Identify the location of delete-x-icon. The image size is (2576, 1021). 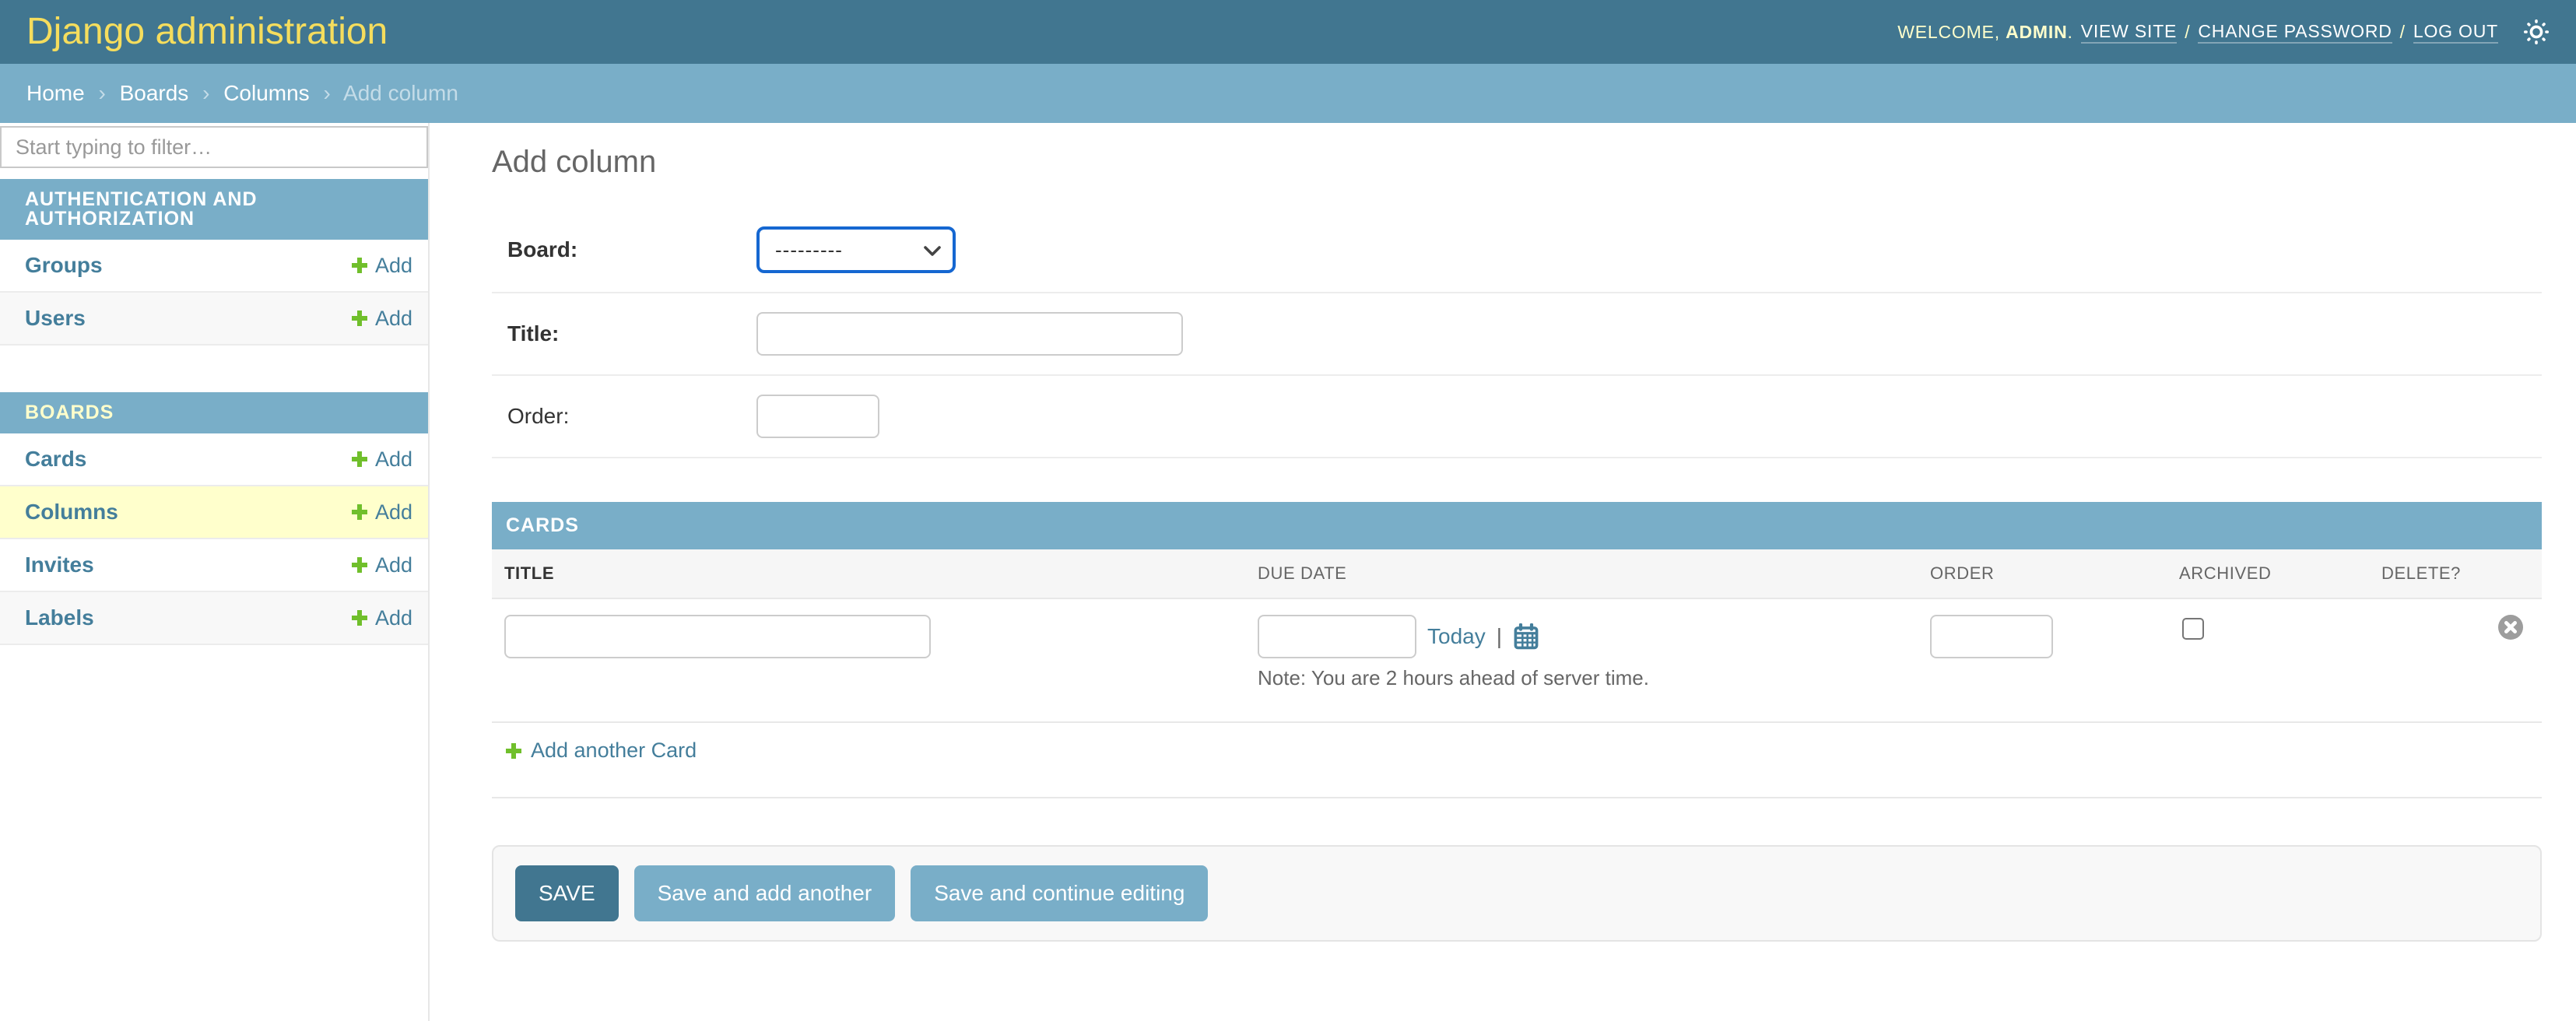
(2511, 627).